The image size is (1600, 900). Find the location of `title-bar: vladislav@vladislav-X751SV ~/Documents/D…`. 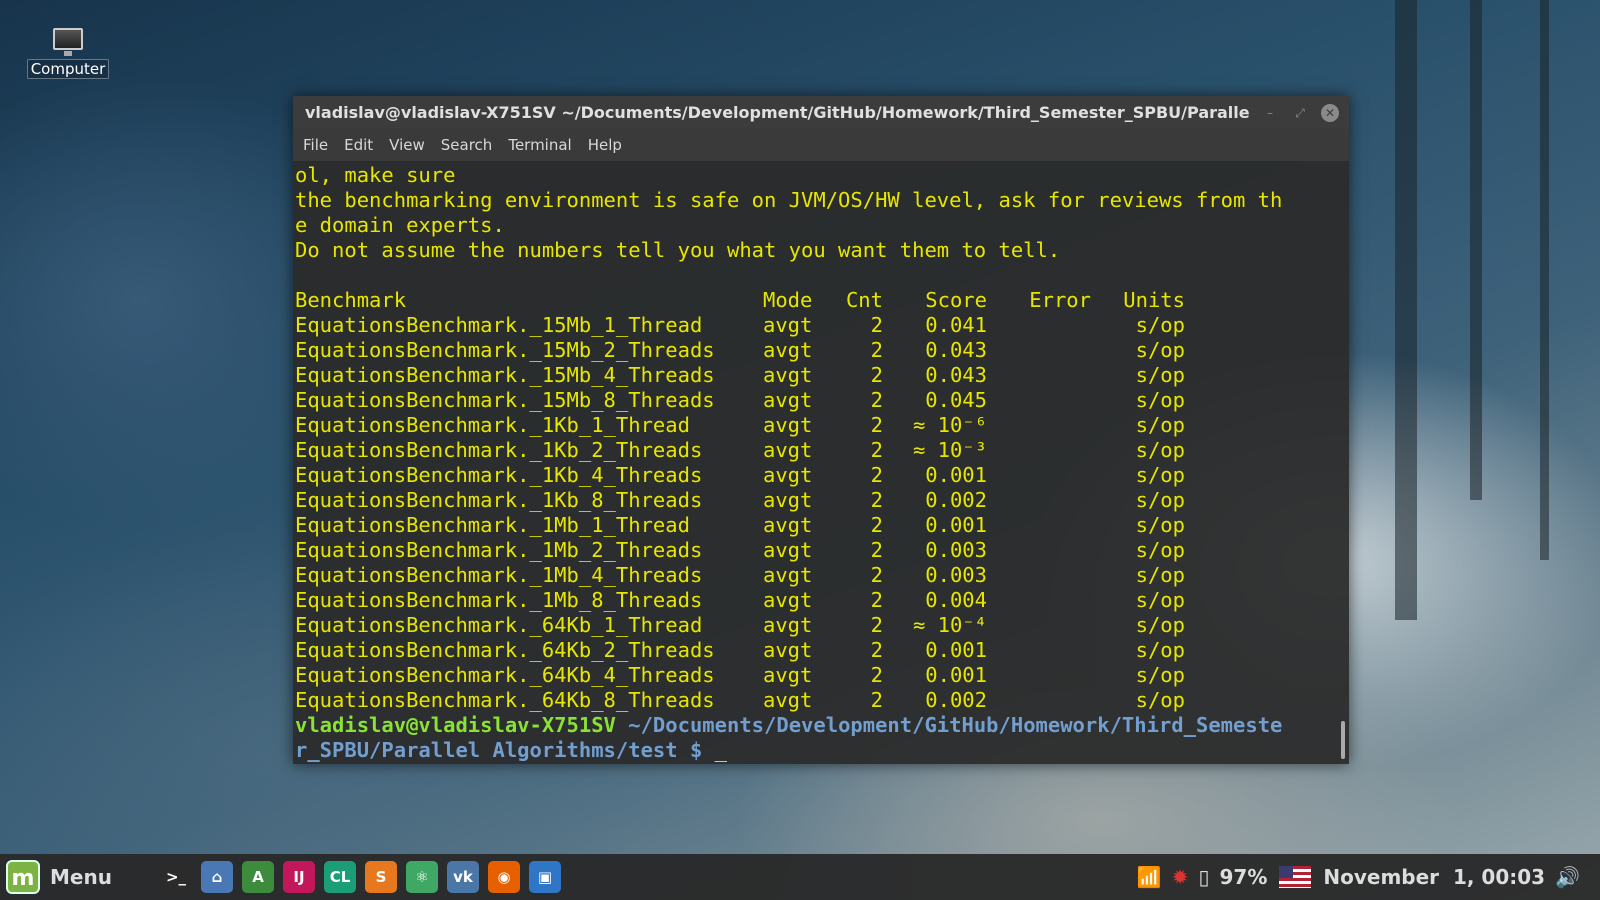

title-bar: vladislav@vladislav-X751SV ~/Documents/D… is located at coordinates (821, 112).